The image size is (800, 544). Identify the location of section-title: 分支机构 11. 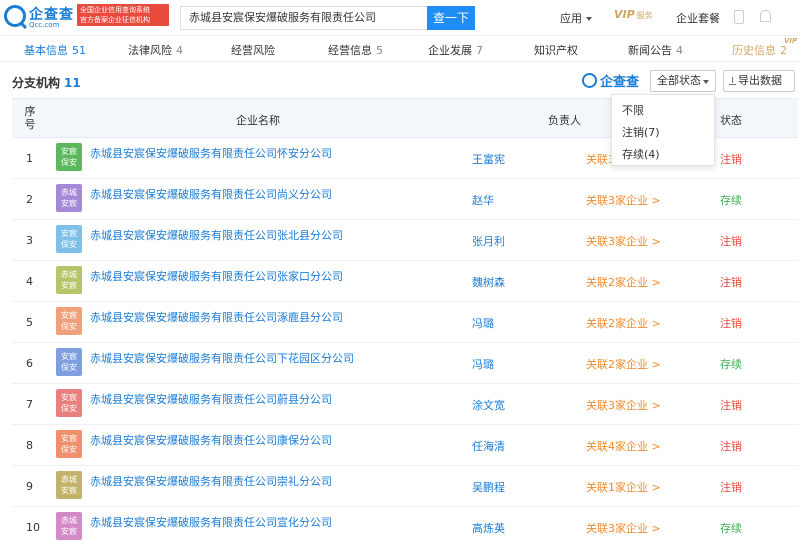
(46, 82).